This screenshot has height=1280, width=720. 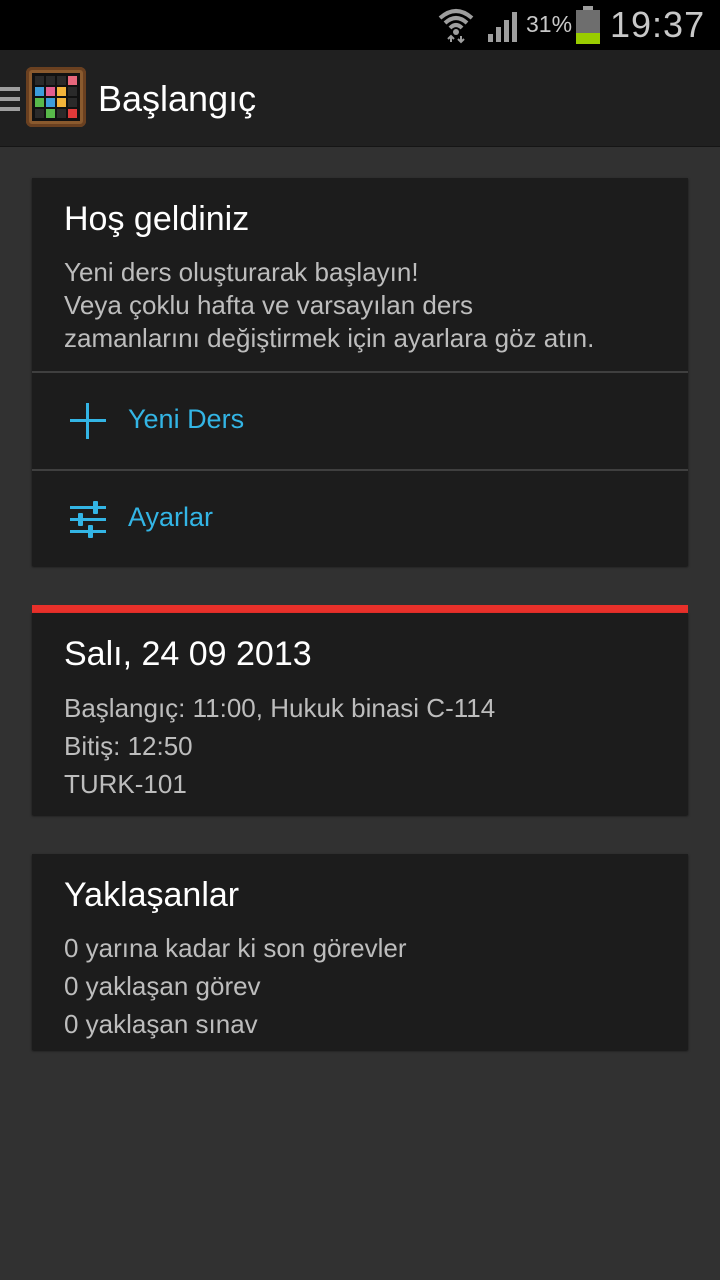 I want to click on action-bar: Başlangıç, so click(x=360, y=98).